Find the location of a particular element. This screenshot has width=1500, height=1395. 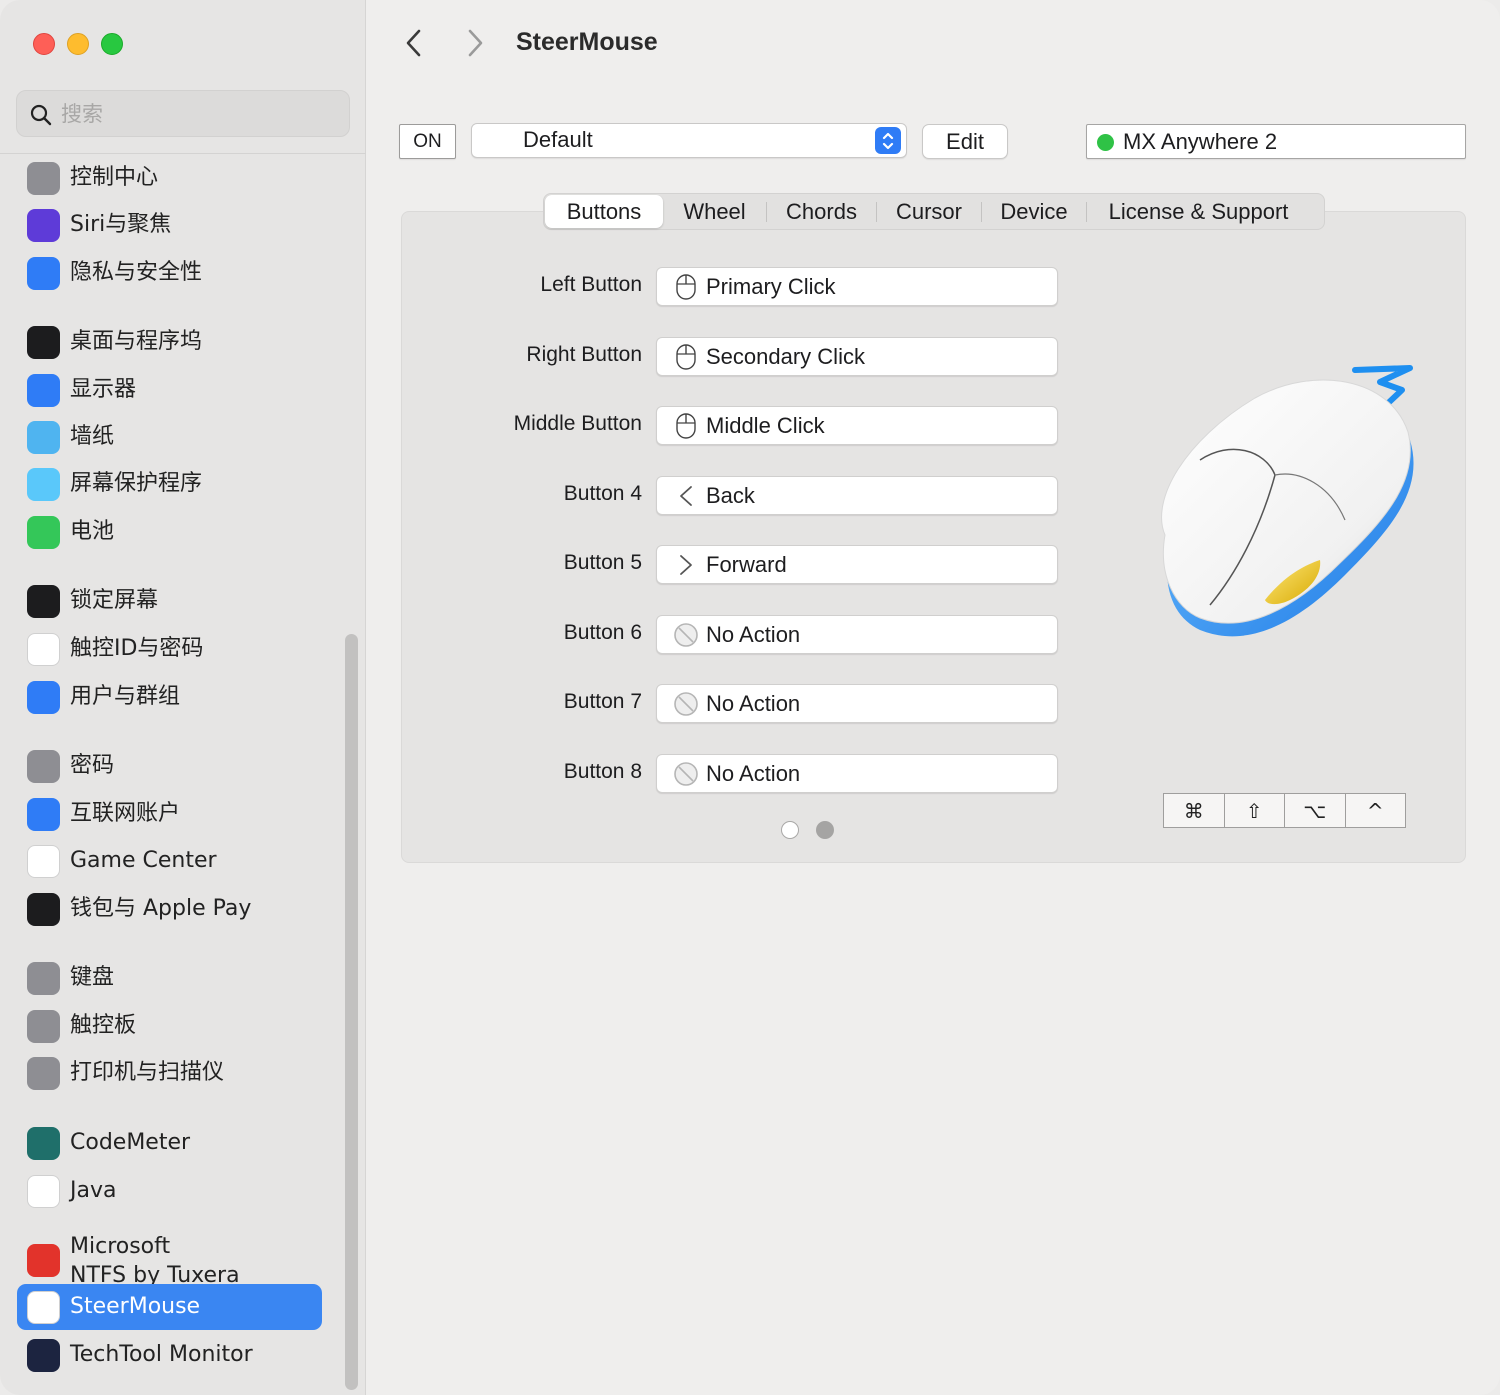

wallet-icon is located at coordinates (43, 909).